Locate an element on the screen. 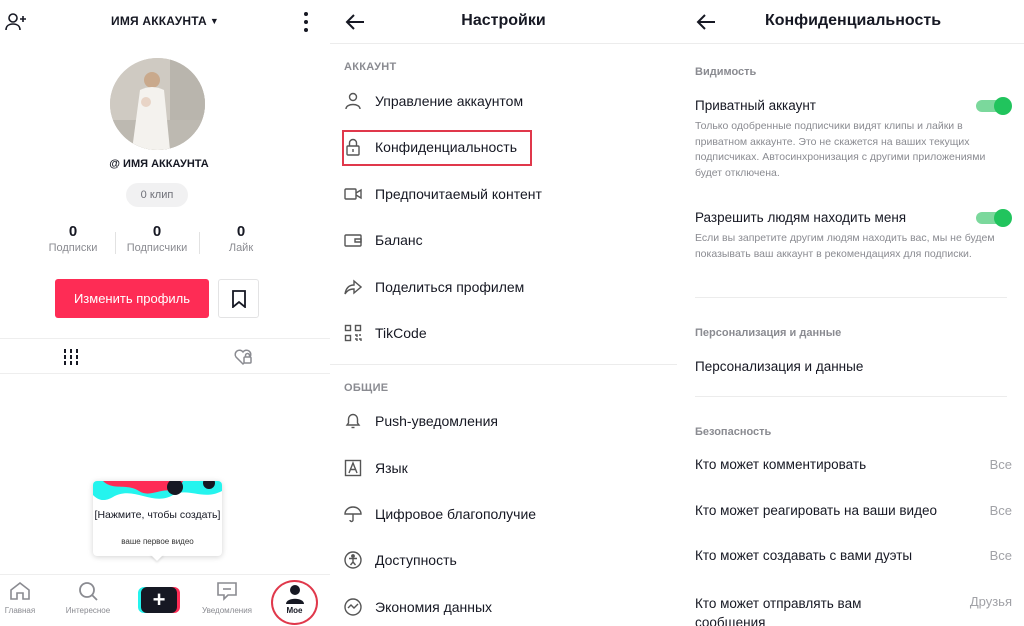  accessibility-icon is located at coordinates (353, 560).